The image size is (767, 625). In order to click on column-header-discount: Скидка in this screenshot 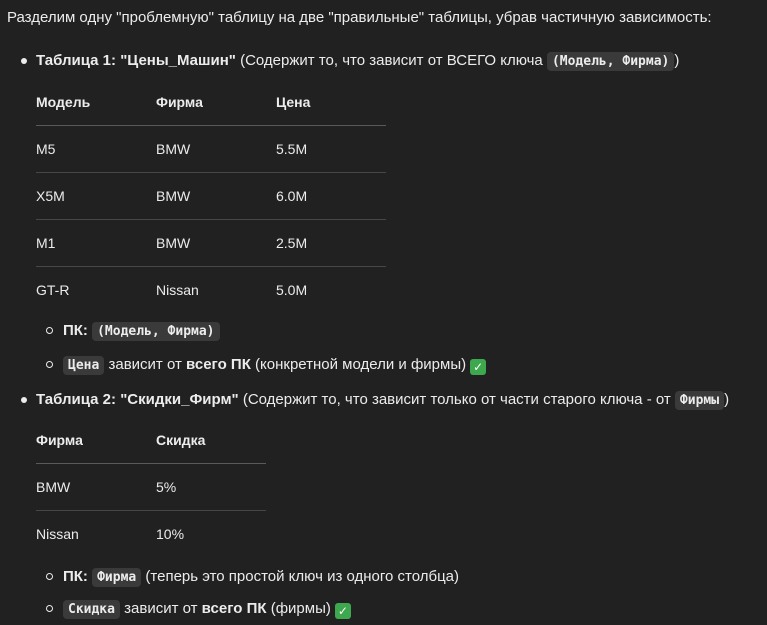, I will do `click(211, 440)`.